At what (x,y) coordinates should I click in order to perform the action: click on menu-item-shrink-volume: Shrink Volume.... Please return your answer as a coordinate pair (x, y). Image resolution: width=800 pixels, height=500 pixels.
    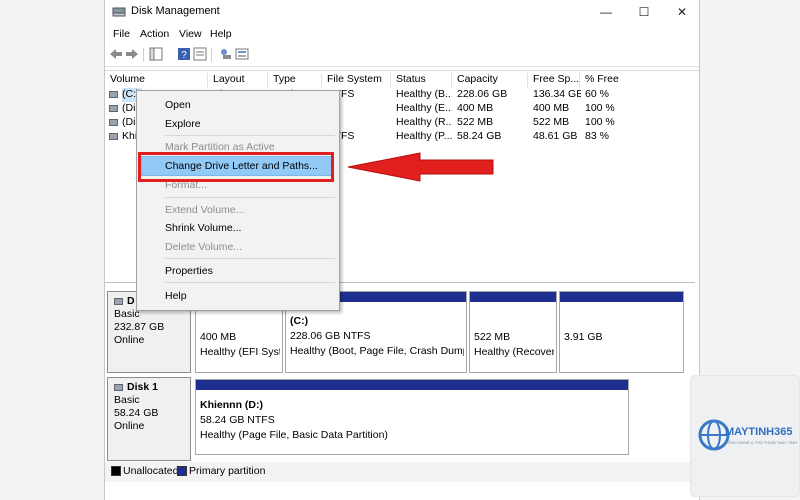
    Looking at the image, I should click on (203, 228).